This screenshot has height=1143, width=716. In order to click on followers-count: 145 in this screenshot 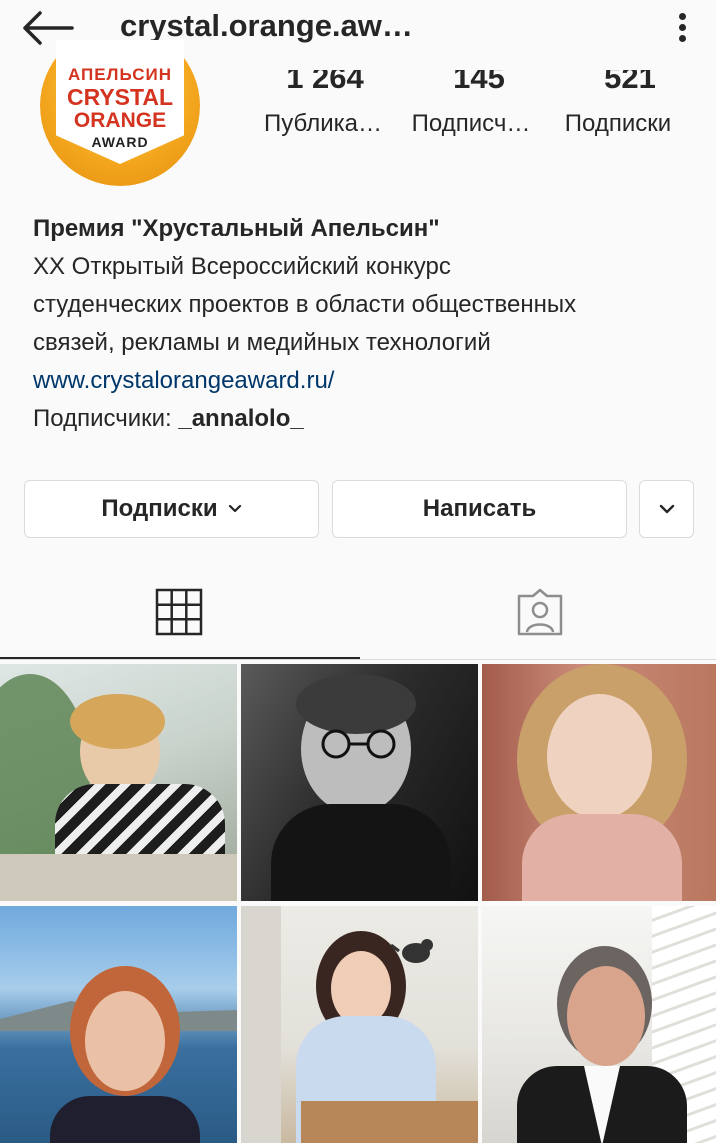, I will do `click(479, 83)`.